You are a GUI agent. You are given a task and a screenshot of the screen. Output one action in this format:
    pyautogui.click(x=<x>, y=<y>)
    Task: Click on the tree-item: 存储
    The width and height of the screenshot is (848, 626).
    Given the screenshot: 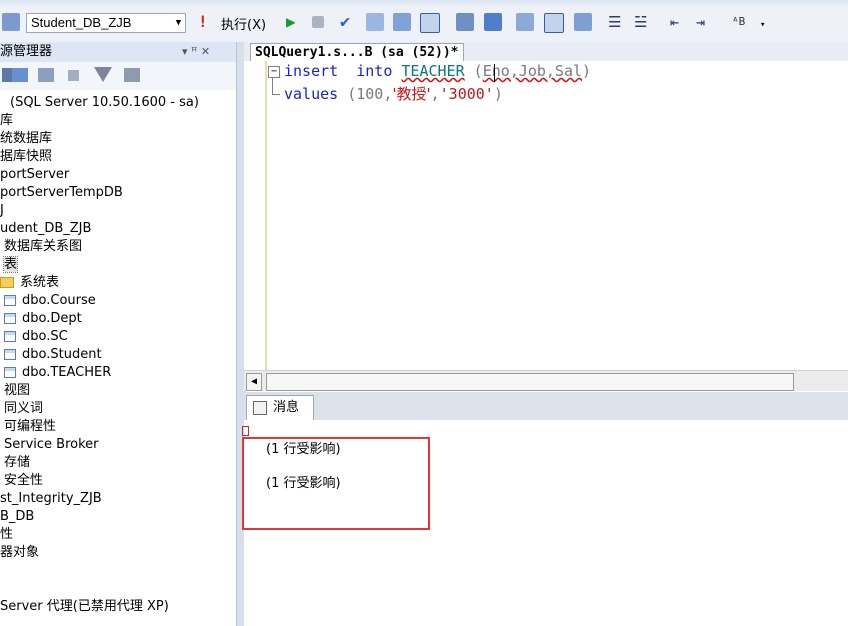 What is the action you would take?
    pyautogui.click(x=17, y=463)
    